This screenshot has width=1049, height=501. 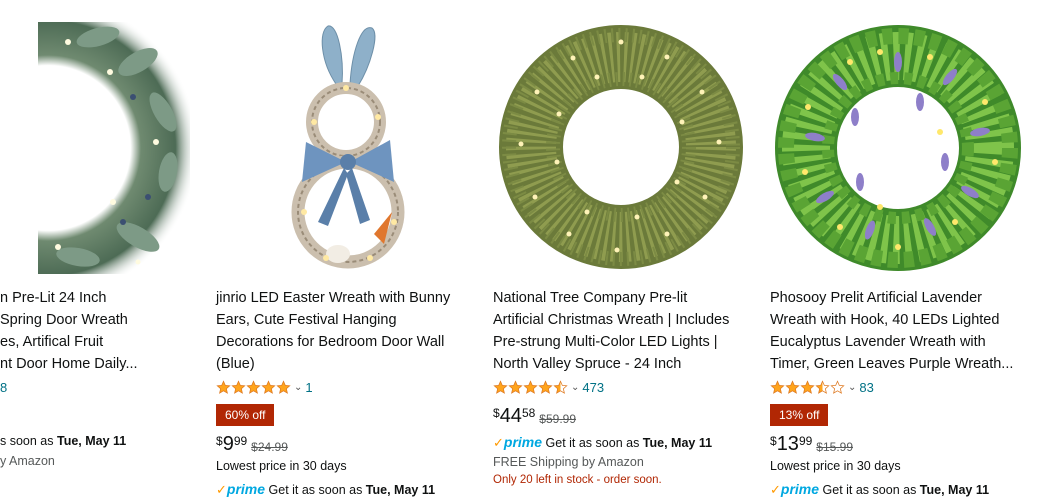 I want to click on rating-count: 1, so click(x=308, y=387).